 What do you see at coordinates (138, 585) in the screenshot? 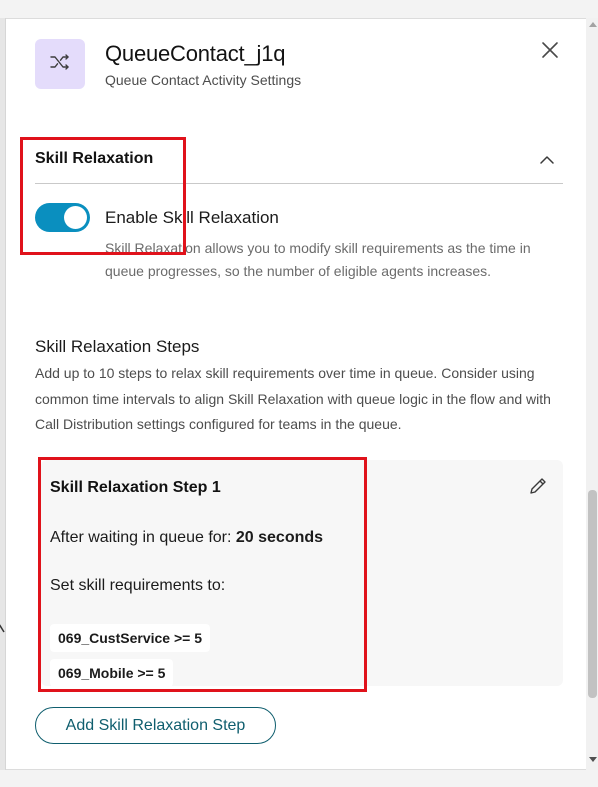
I see `requirements-label: Set skill requirements to:` at bounding box center [138, 585].